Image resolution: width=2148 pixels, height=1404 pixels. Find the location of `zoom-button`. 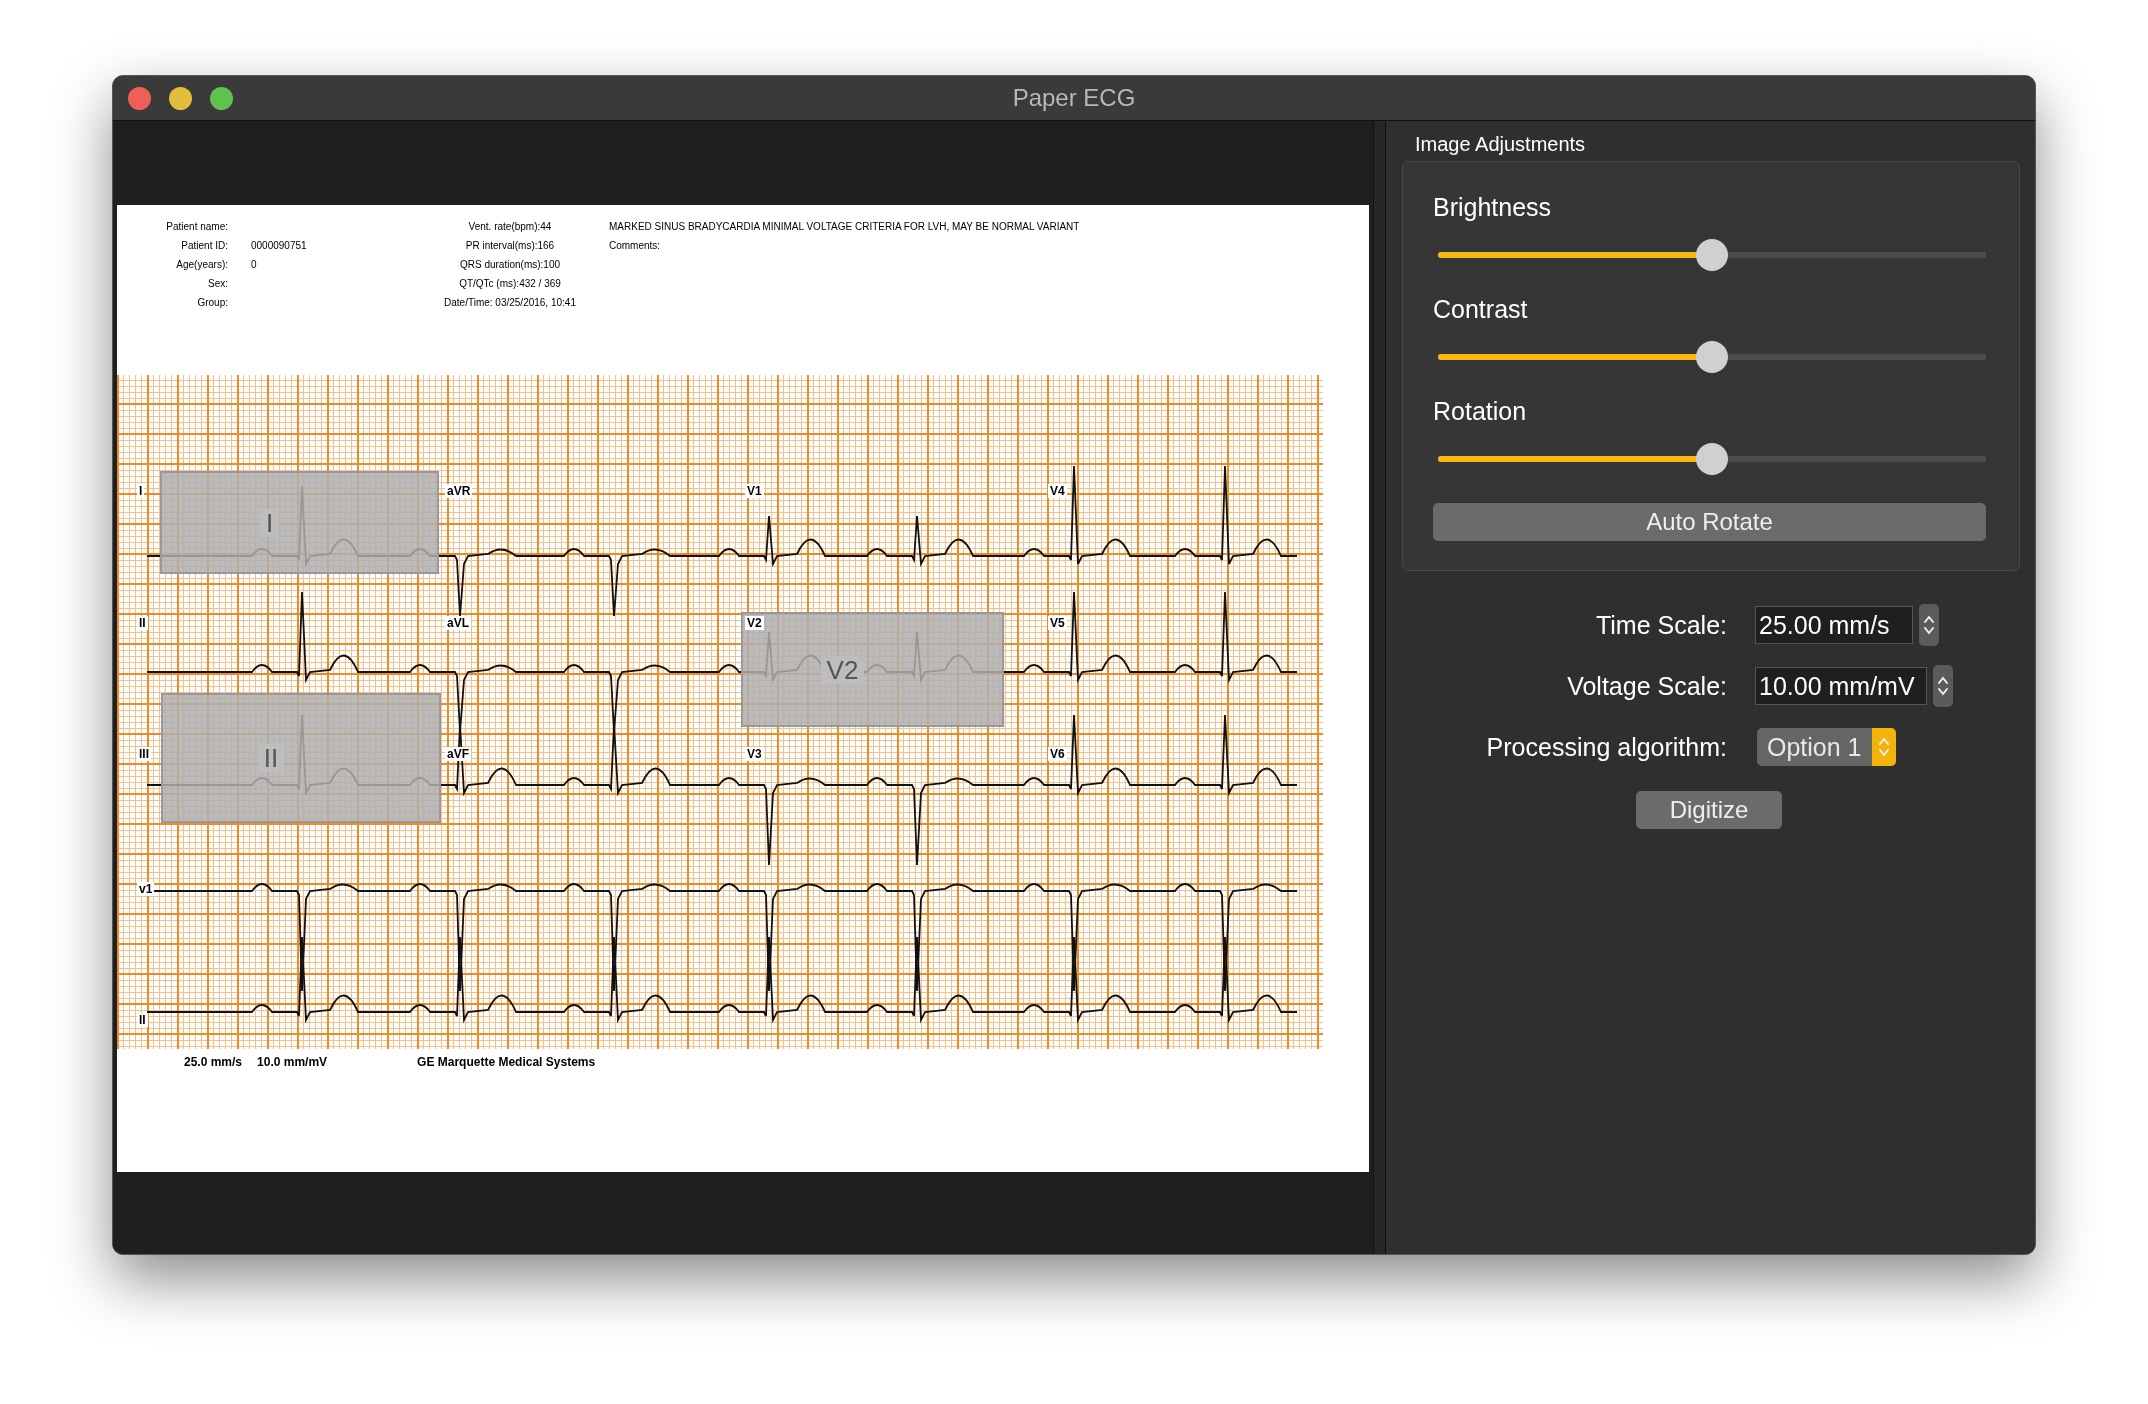

zoom-button is located at coordinates (221, 98).